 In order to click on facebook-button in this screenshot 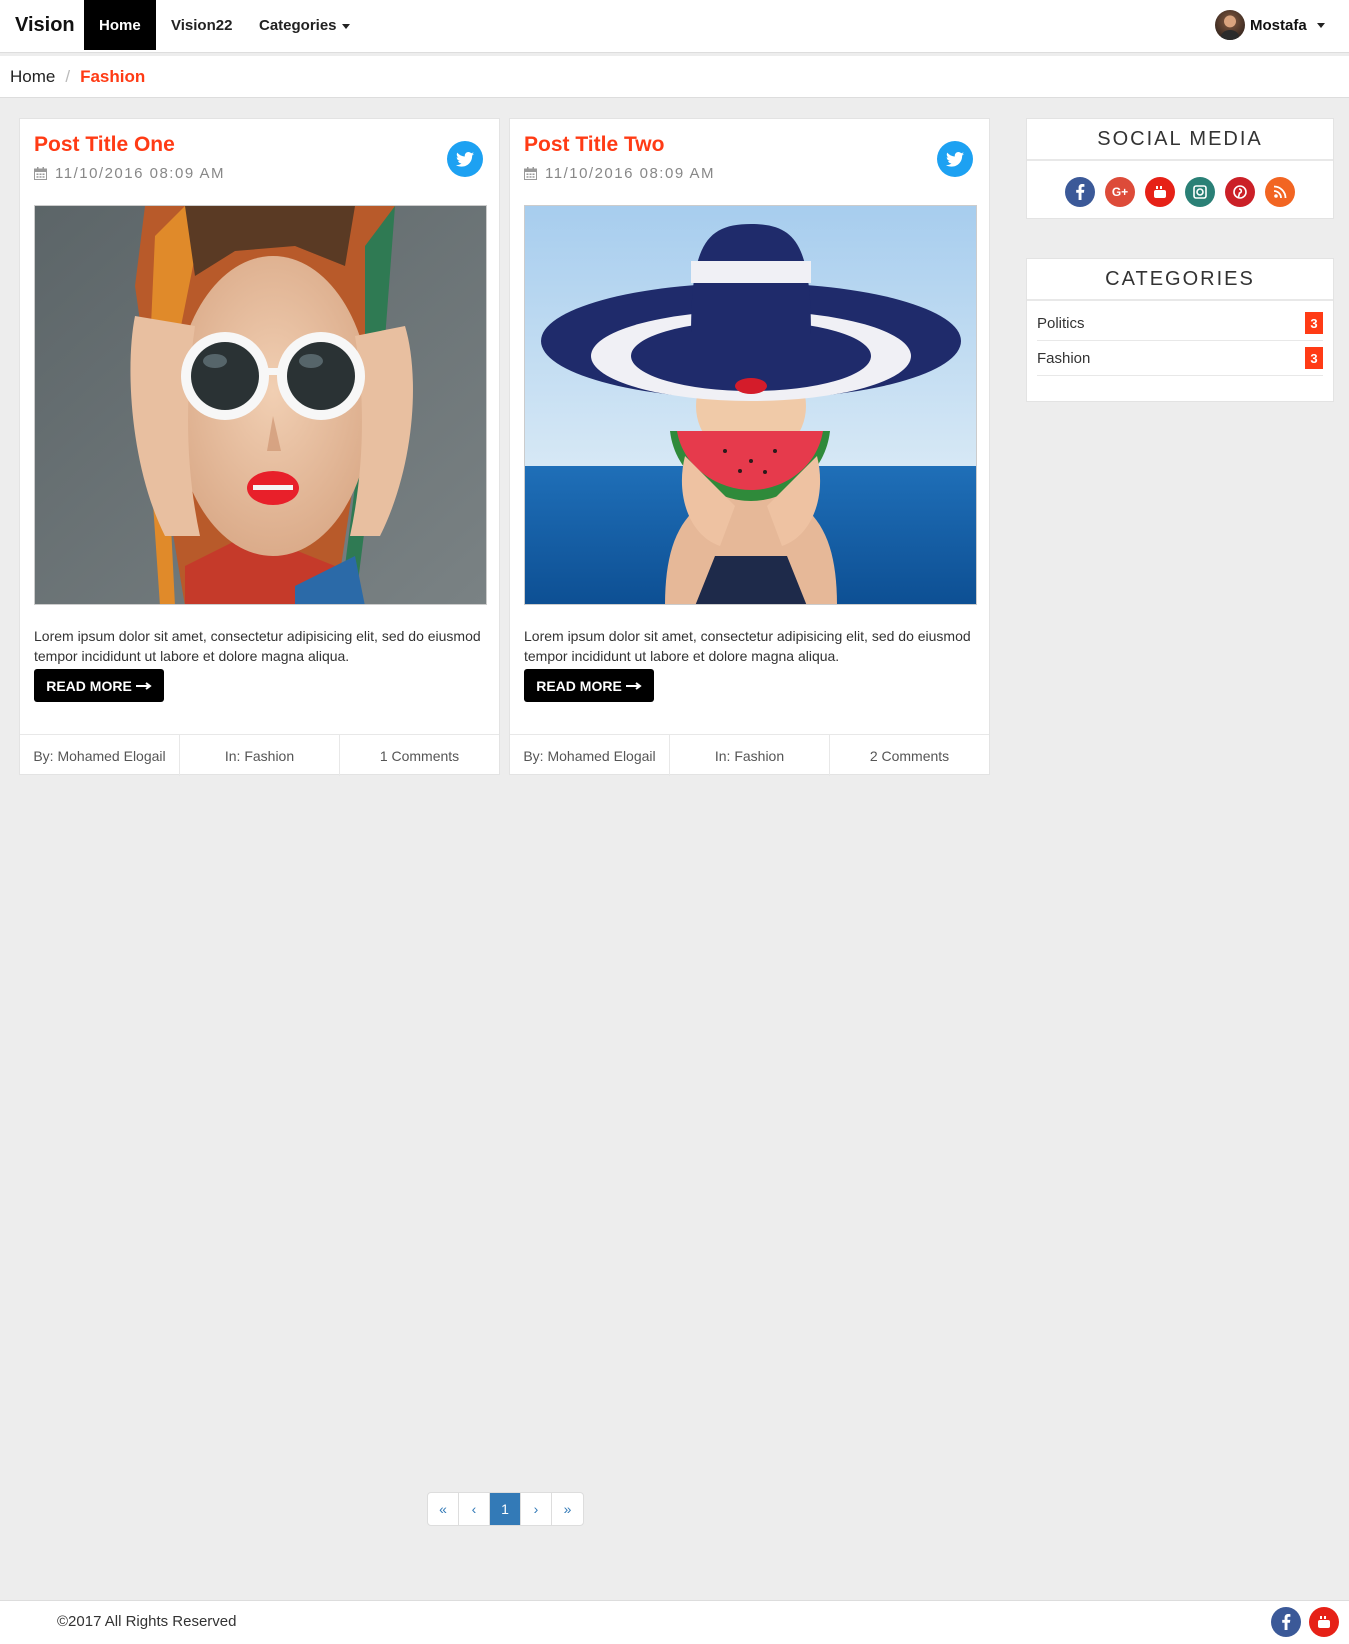, I will do `click(1080, 192)`.